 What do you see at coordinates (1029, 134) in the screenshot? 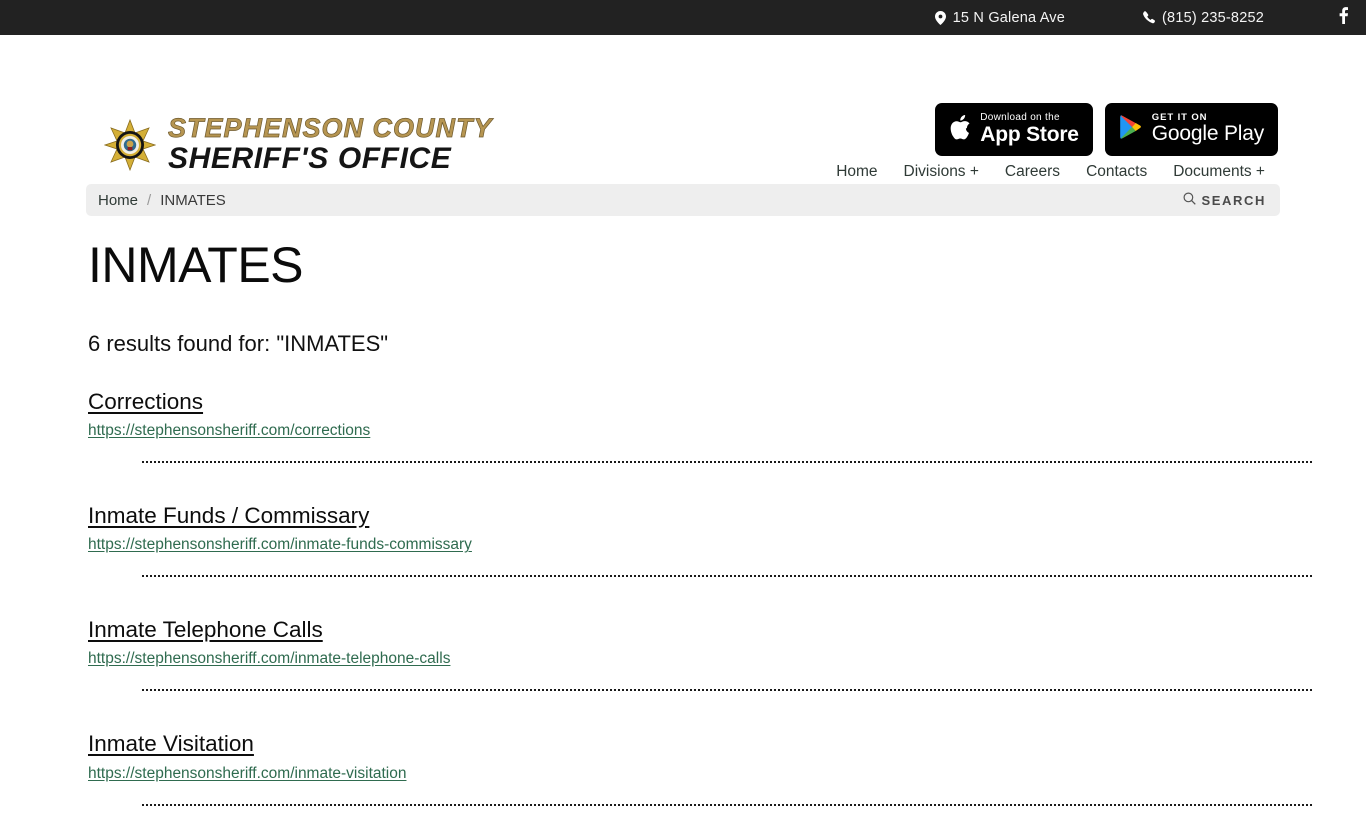
I see `app-store-big-label: App Store` at bounding box center [1029, 134].